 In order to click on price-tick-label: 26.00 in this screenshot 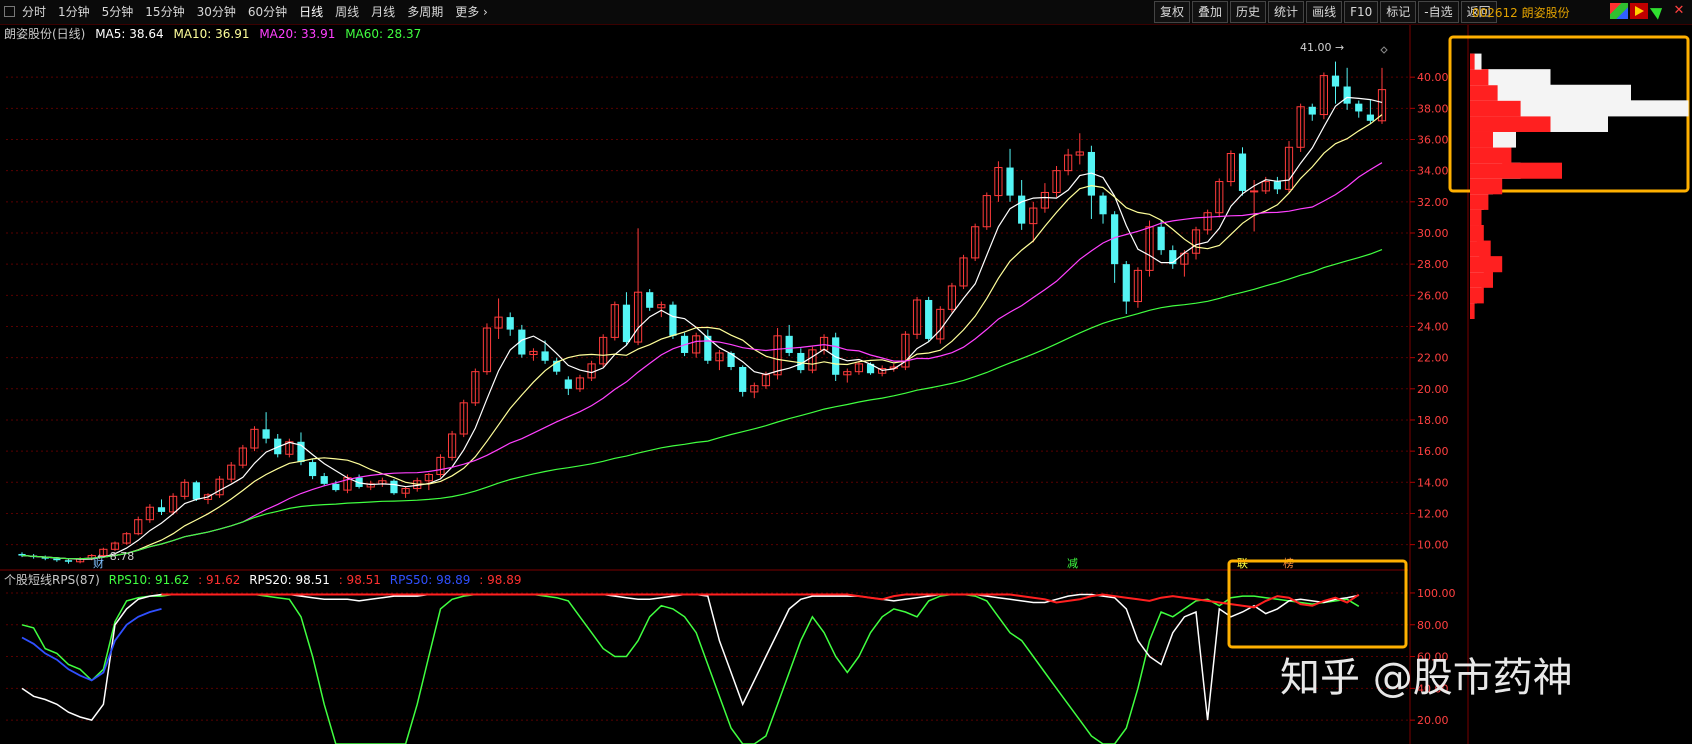, I will do `click(1433, 295)`.